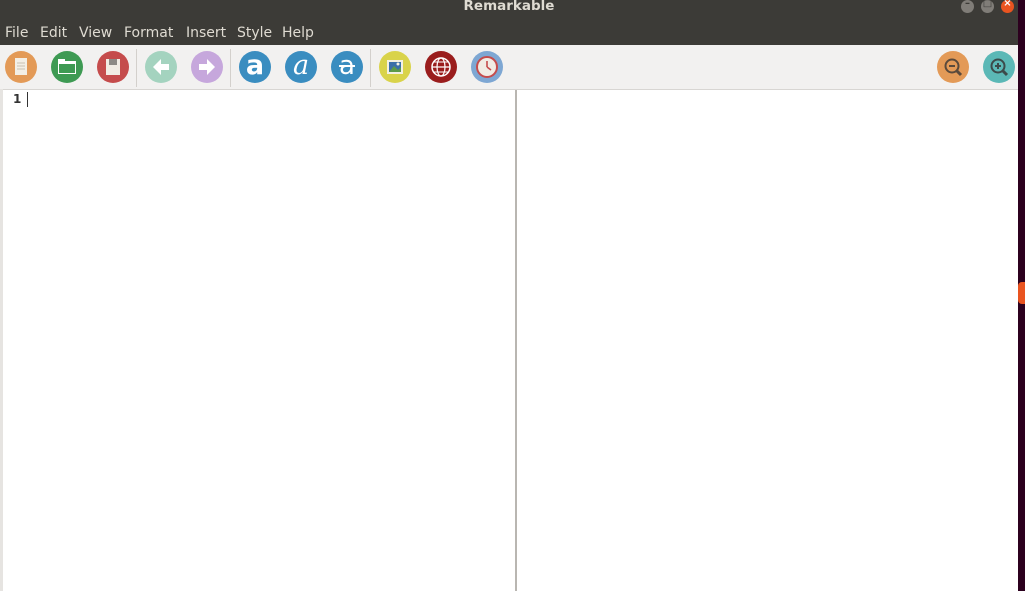 The image size is (1025, 591). I want to click on window-title: Remarkable, so click(509, 7).